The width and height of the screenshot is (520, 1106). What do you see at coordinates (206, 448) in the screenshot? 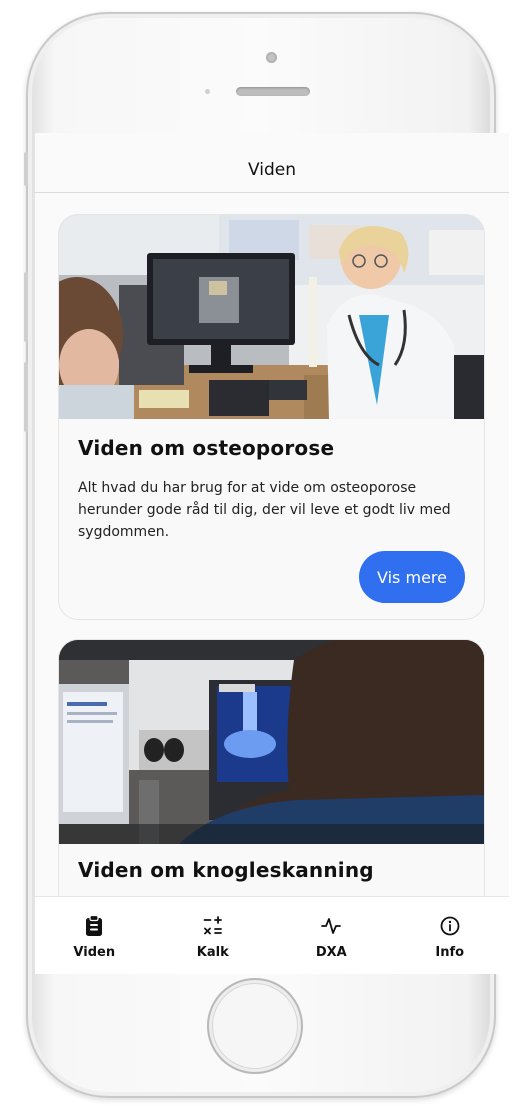
I see `card-title: Viden om osteoporose` at bounding box center [206, 448].